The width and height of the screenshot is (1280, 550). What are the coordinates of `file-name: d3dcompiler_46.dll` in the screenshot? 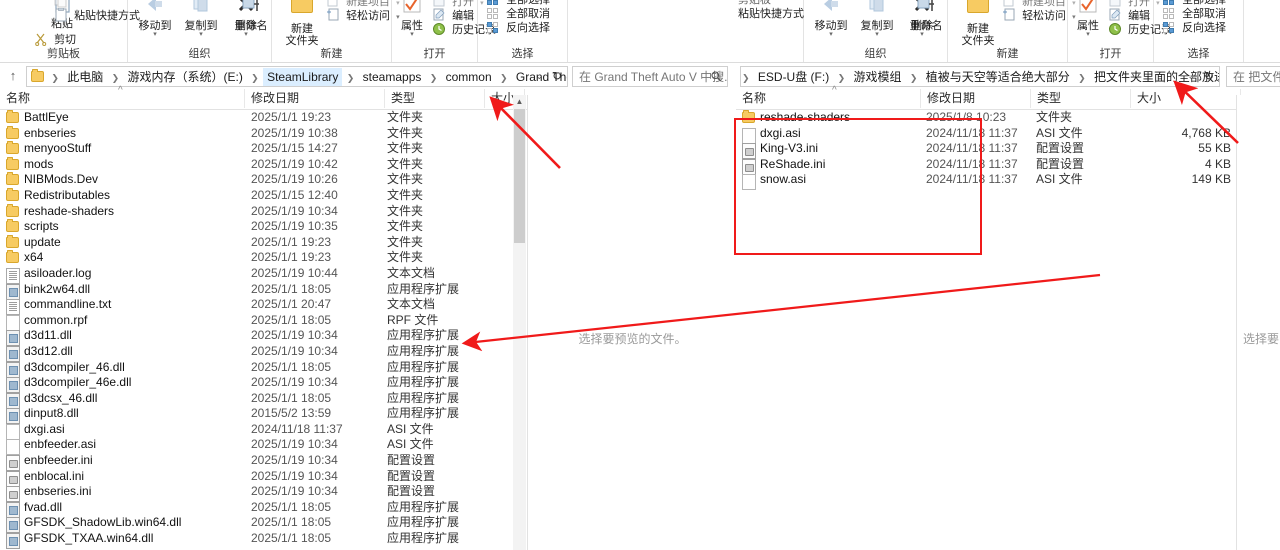 It's located at (74, 366).